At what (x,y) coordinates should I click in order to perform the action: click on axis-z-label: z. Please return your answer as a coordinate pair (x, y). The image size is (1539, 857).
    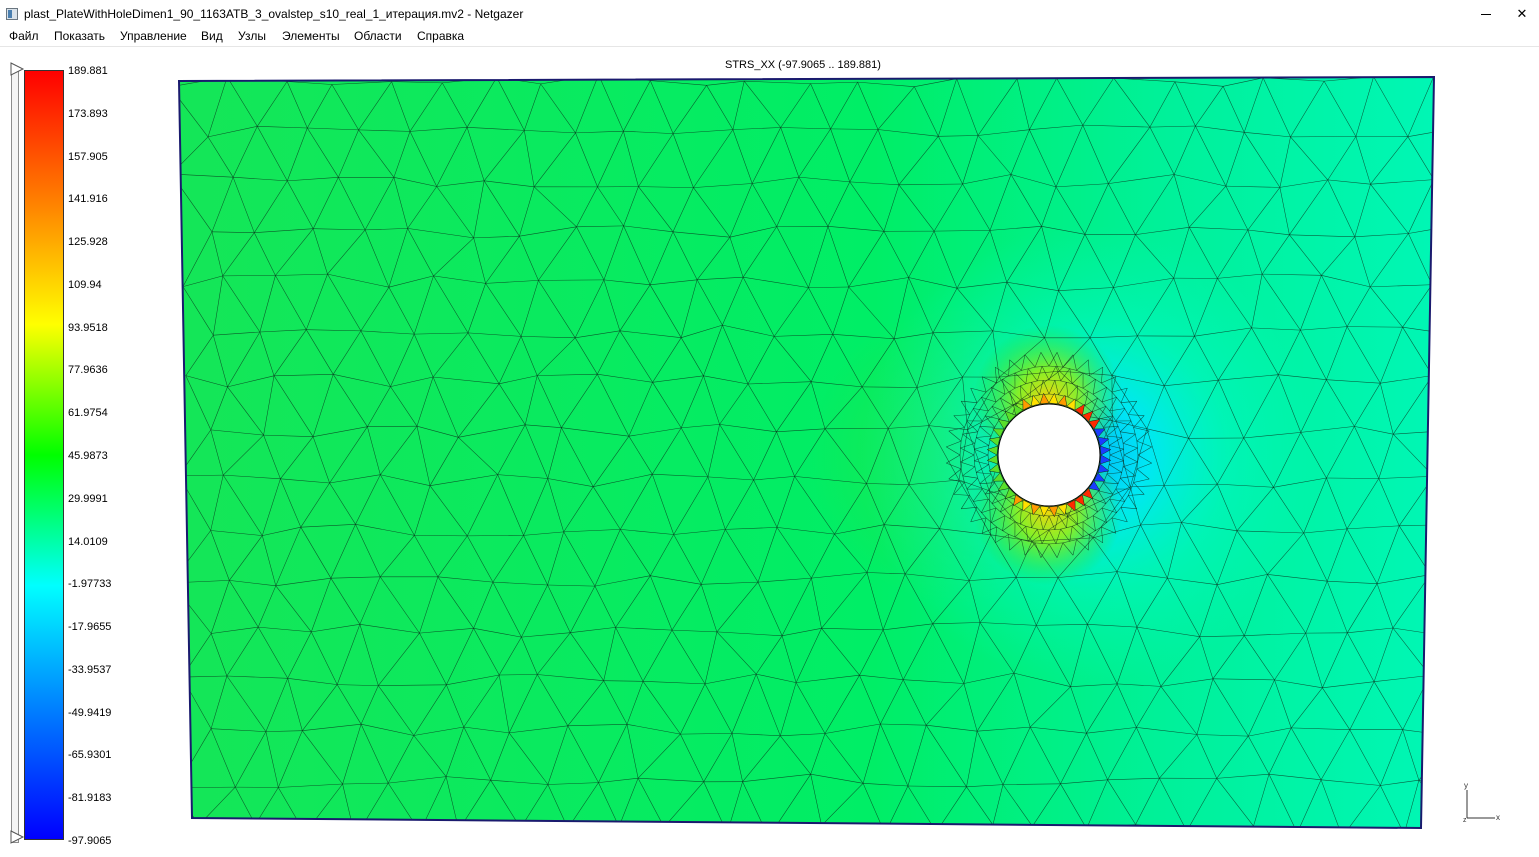
    Looking at the image, I should click on (1465, 820).